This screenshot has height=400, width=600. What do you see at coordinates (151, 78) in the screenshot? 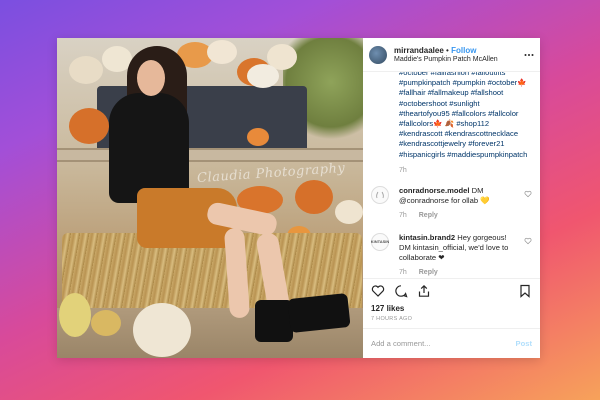
I see `model-face` at bounding box center [151, 78].